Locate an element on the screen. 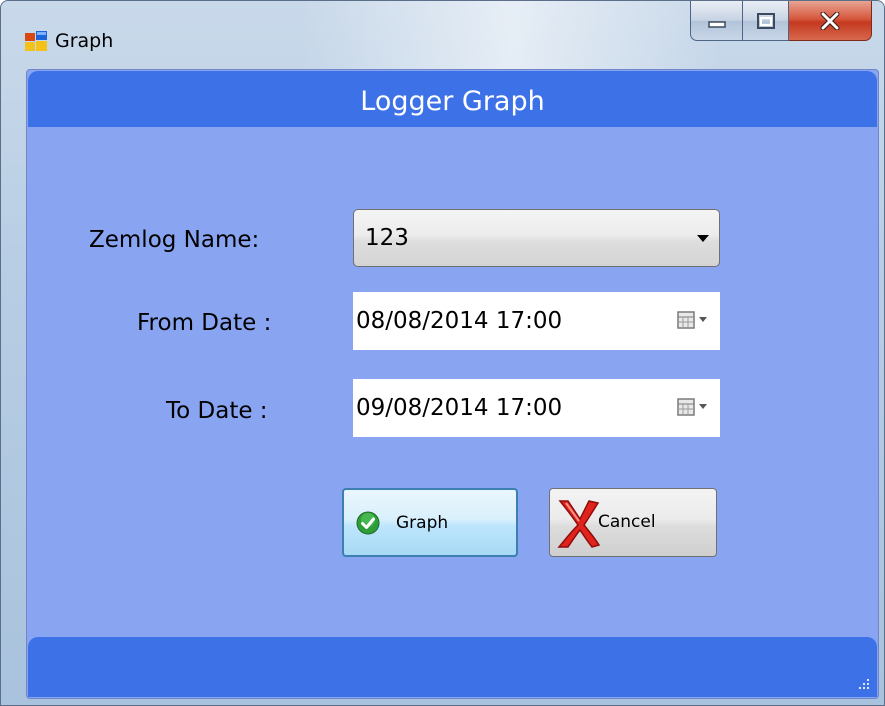 This screenshot has width=885, height=706. to-date-value: 09/08/2014 17:00 is located at coordinates (459, 408).